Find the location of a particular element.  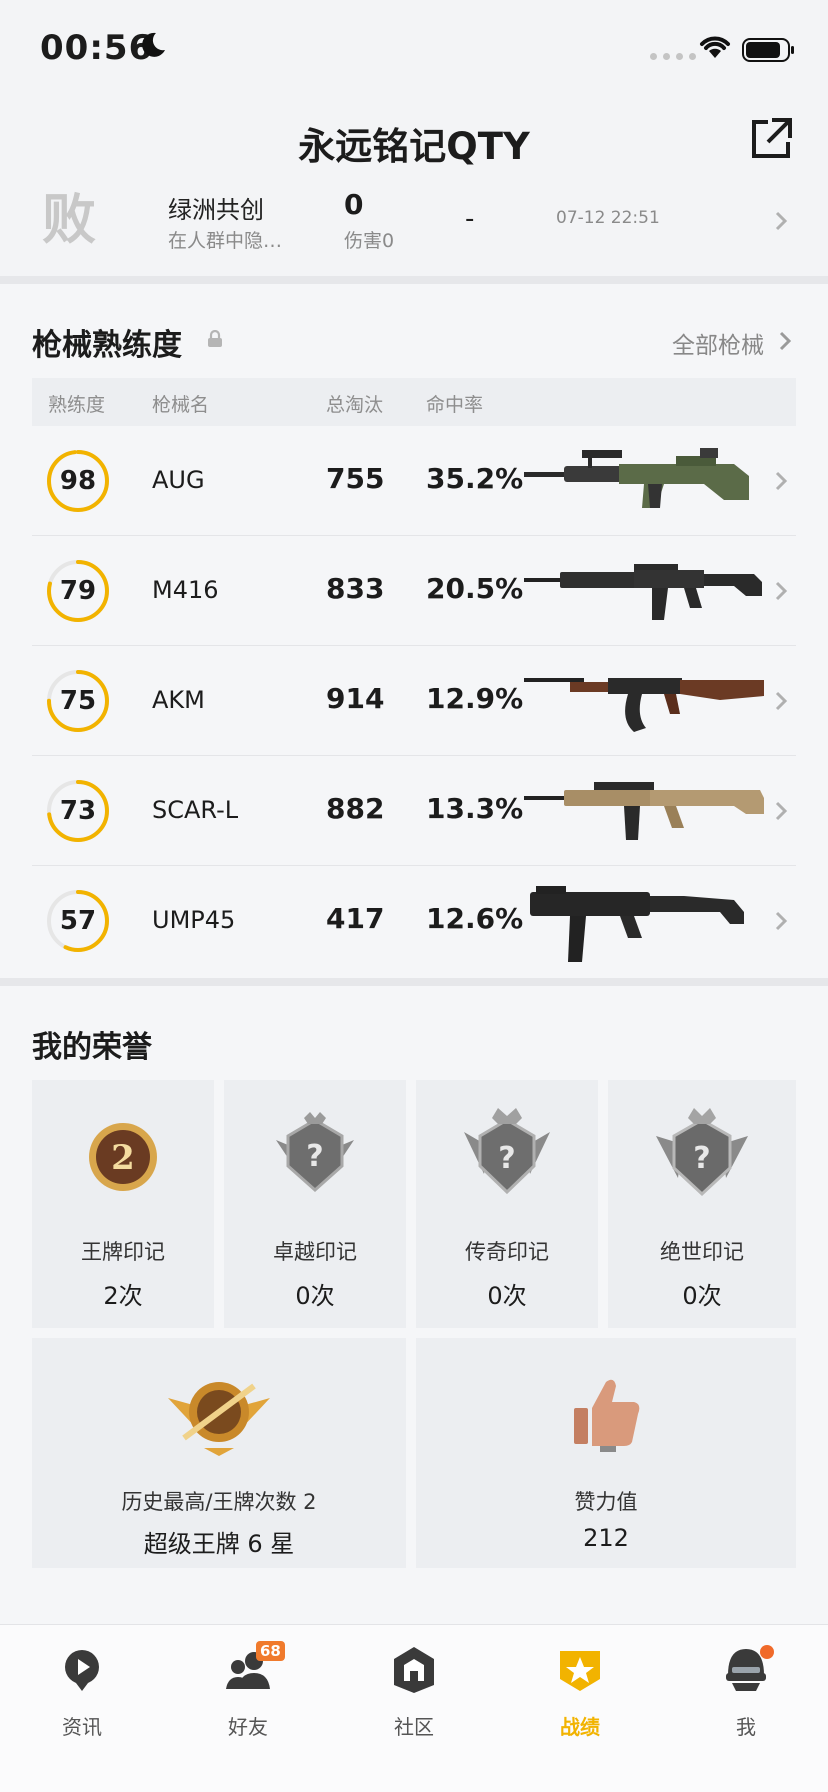

weapon-name: SCAR-L is located at coordinates (195, 810).